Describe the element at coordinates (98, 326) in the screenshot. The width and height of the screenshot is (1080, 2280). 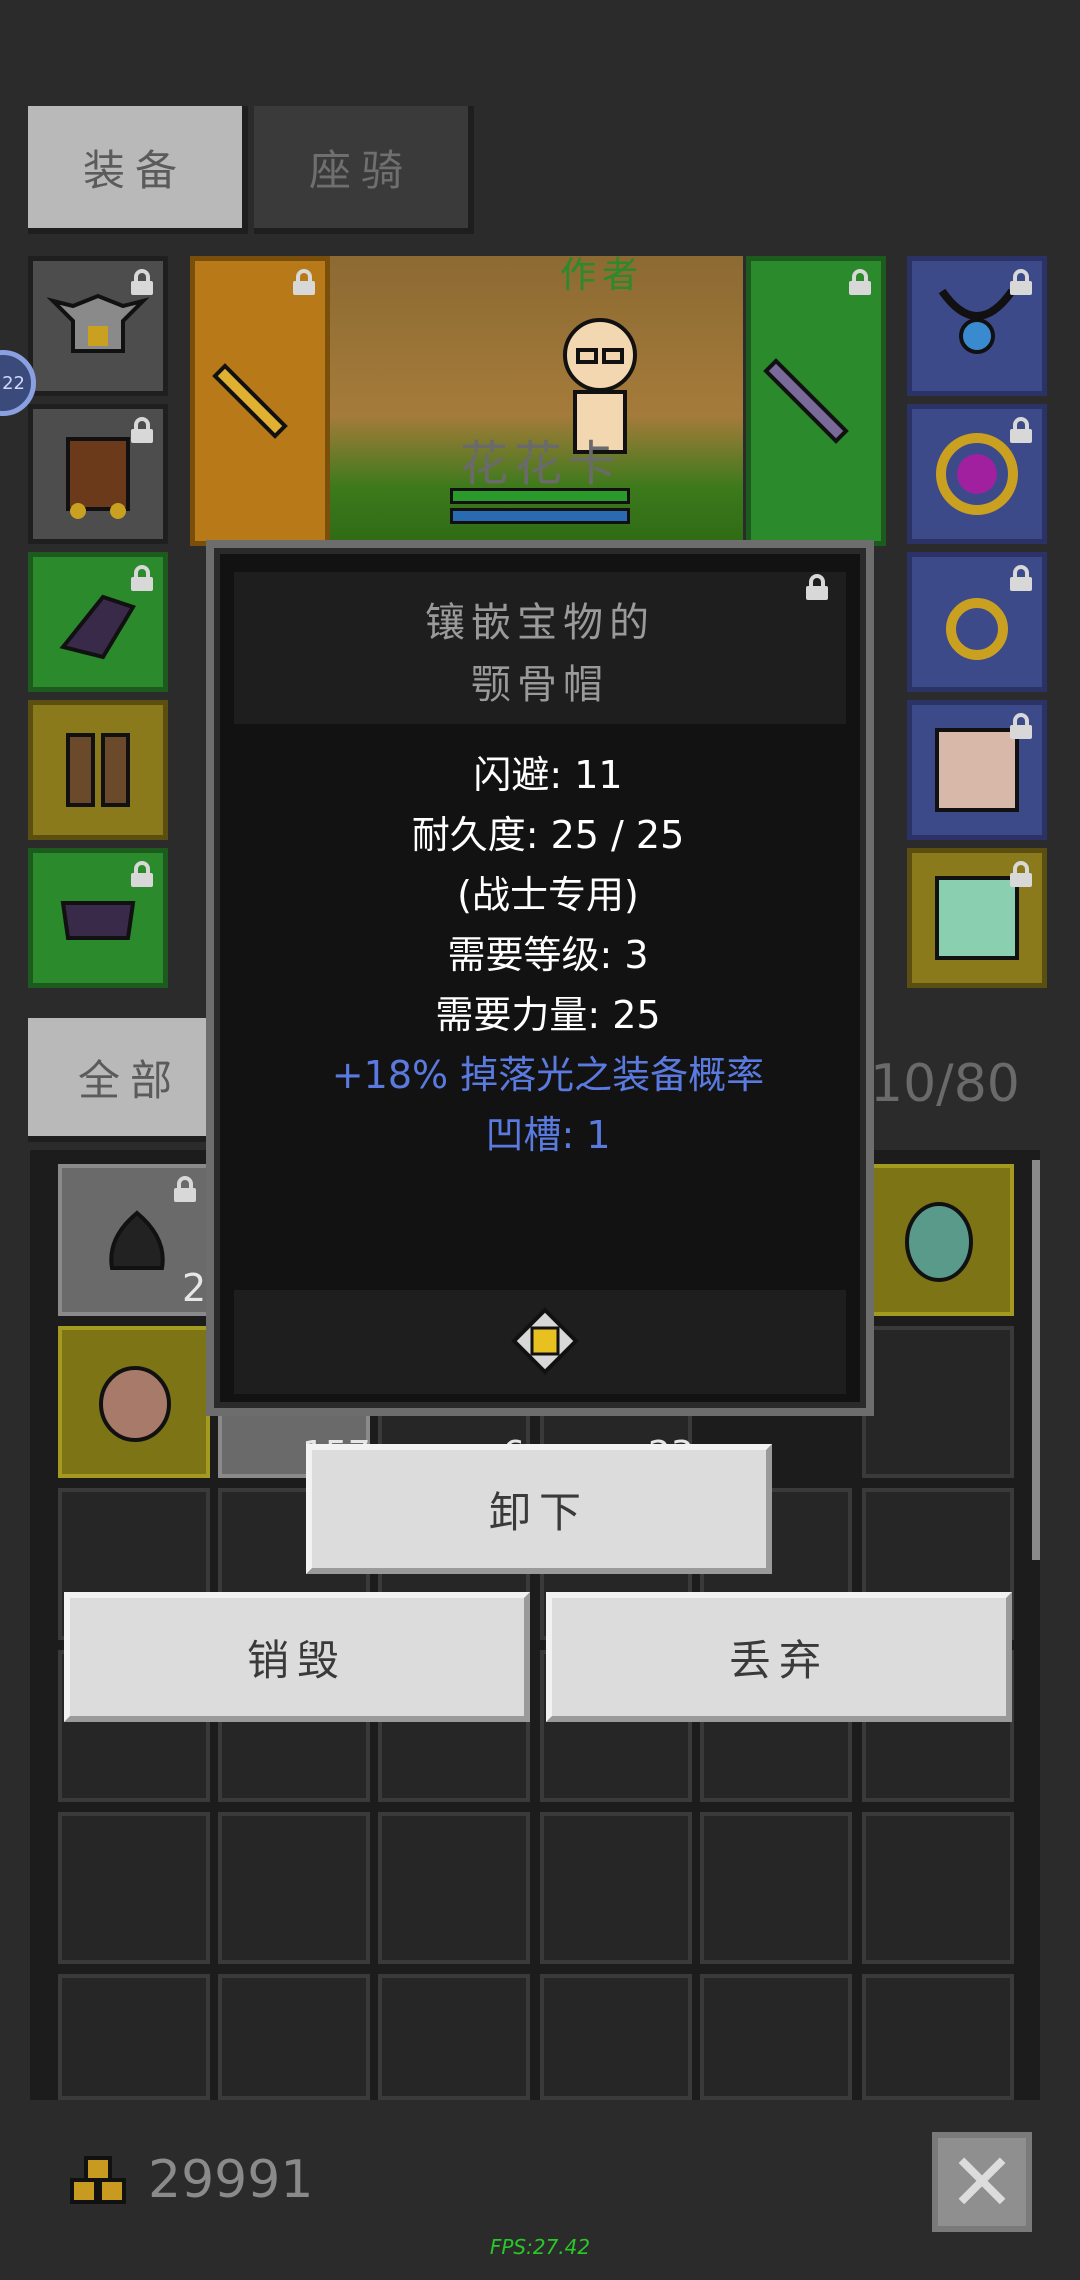
I see `helmet-slot` at that location.